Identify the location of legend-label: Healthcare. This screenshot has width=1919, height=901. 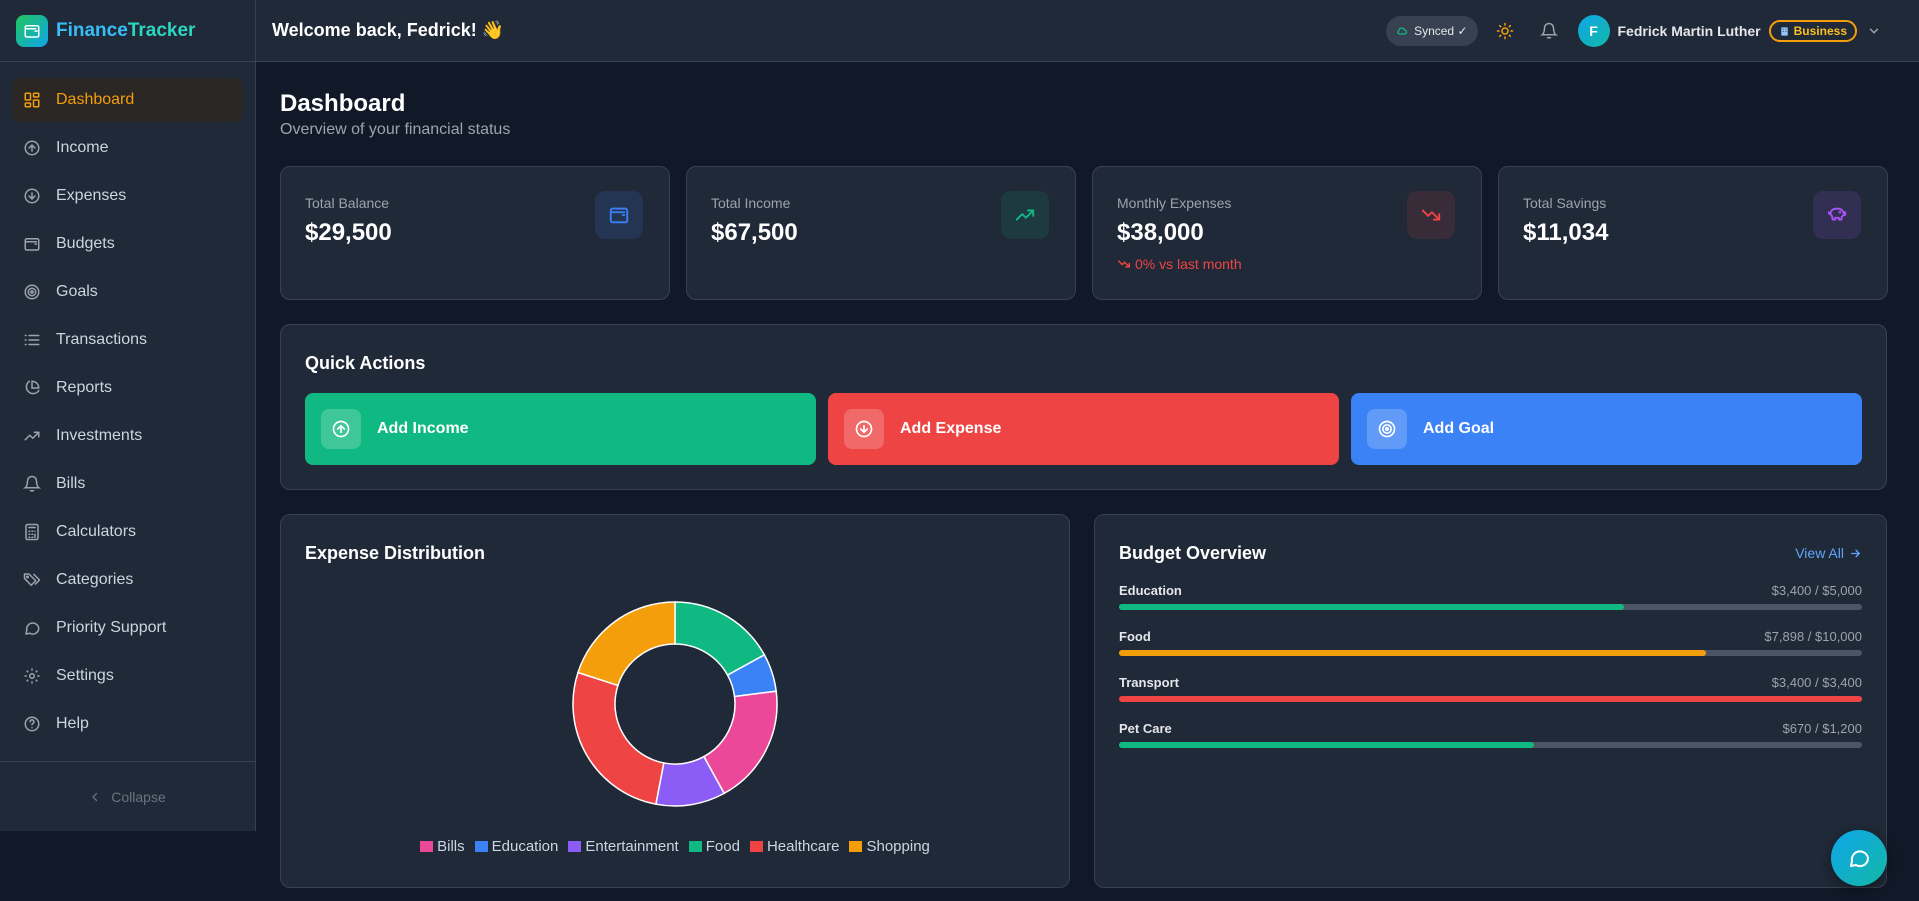
(803, 846).